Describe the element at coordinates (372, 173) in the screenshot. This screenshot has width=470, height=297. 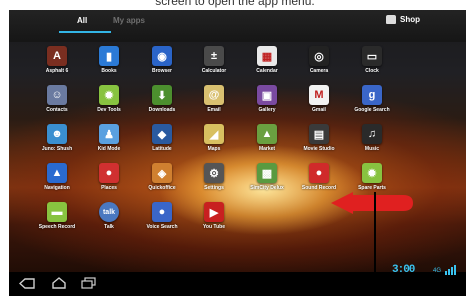
I see `spare-parts-icon: ✹` at that location.